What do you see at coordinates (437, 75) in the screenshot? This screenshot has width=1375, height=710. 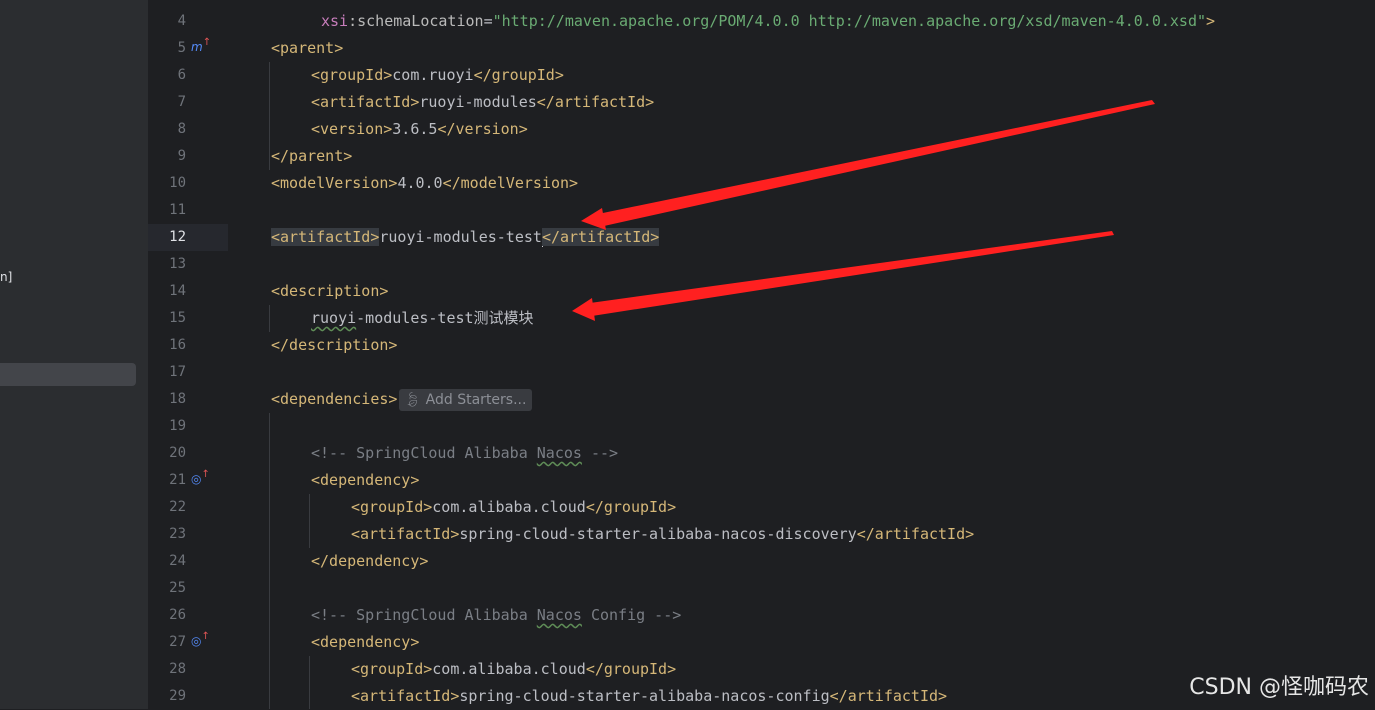 I see `code-line-6: <groupId>com.ruoyi</groupId>` at bounding box center [437, 75].